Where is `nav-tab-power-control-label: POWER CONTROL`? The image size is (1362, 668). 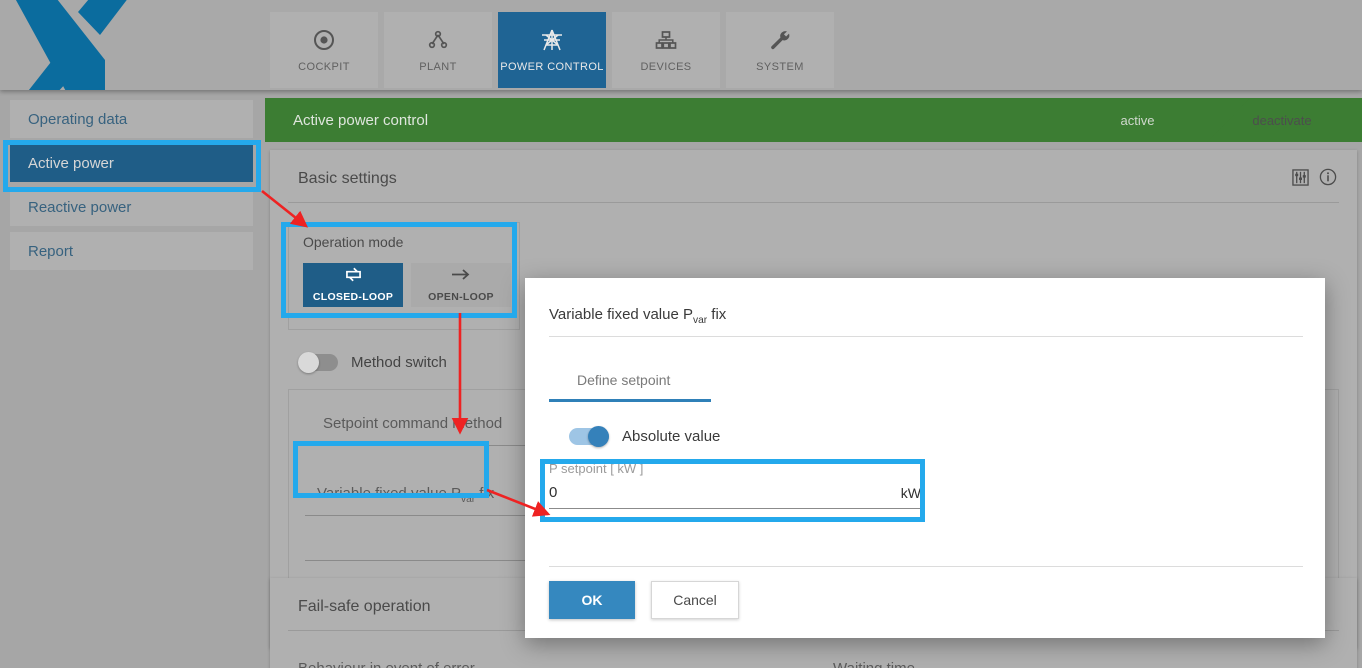
nav-tab-power-control-label: POWER CONTROL is located at coordinates (552, 66).